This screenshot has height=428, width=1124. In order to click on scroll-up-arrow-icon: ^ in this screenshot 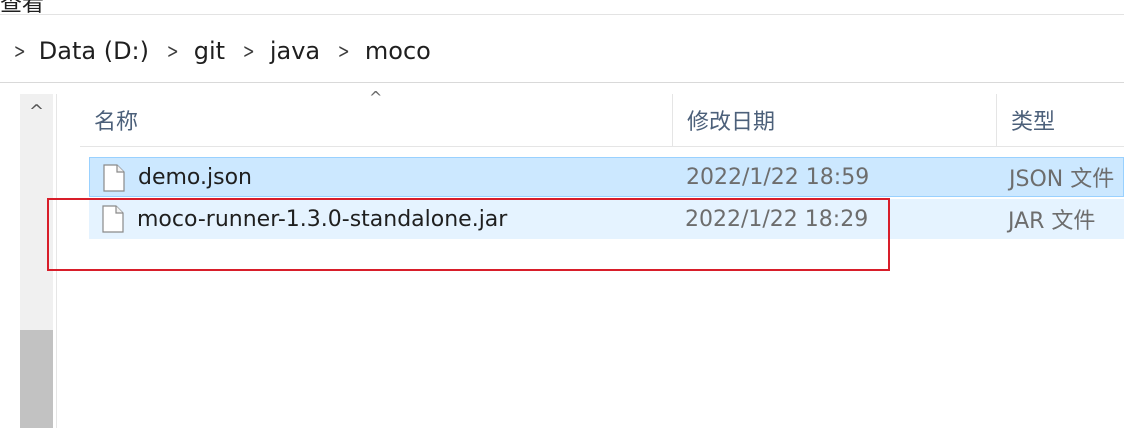, I will do `click(36, 111)`.